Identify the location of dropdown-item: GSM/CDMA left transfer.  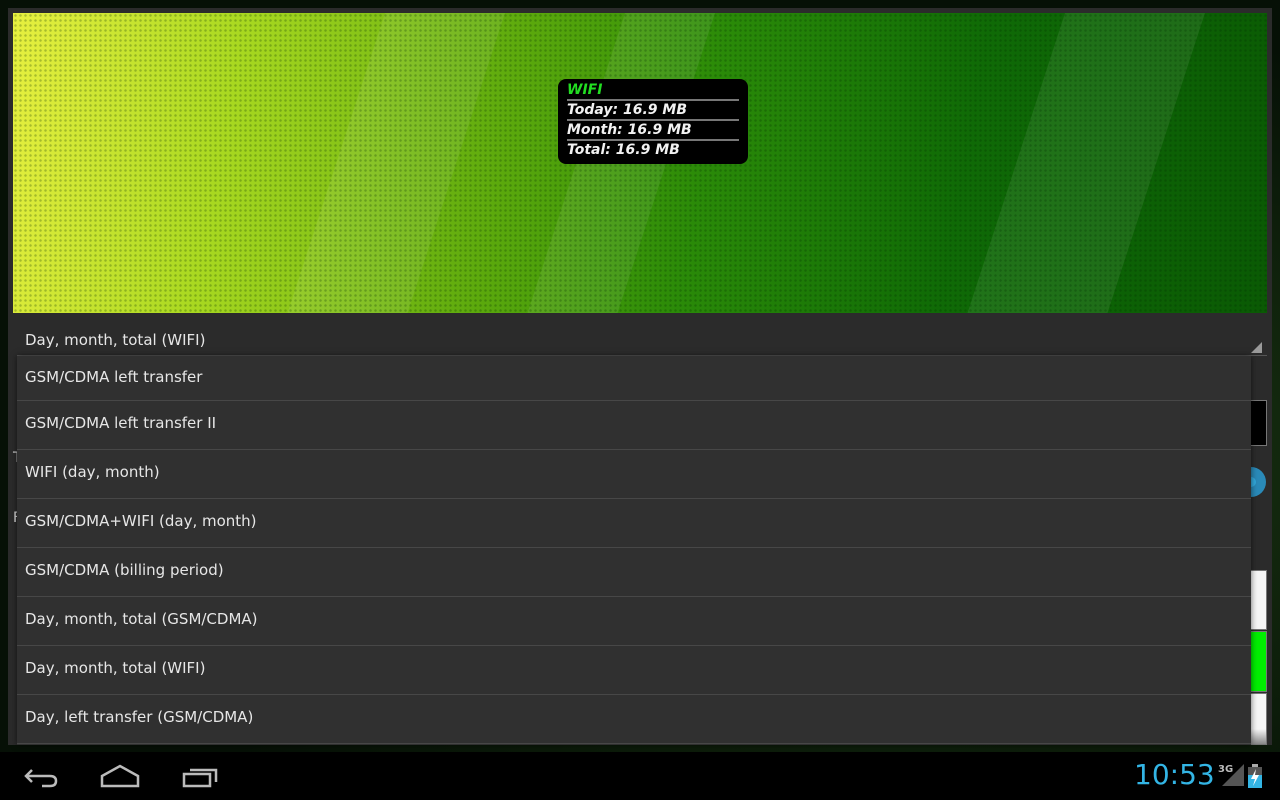
(634, 378).